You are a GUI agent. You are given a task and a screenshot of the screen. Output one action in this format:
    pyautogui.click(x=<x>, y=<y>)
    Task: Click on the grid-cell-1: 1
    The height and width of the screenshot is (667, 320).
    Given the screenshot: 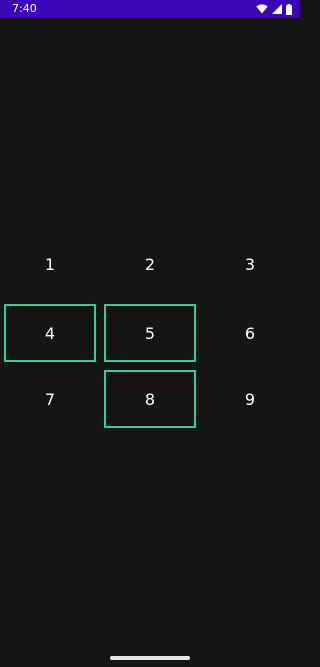 What is the action you would take?
    pyautogui.click(x=50, y=264)
    